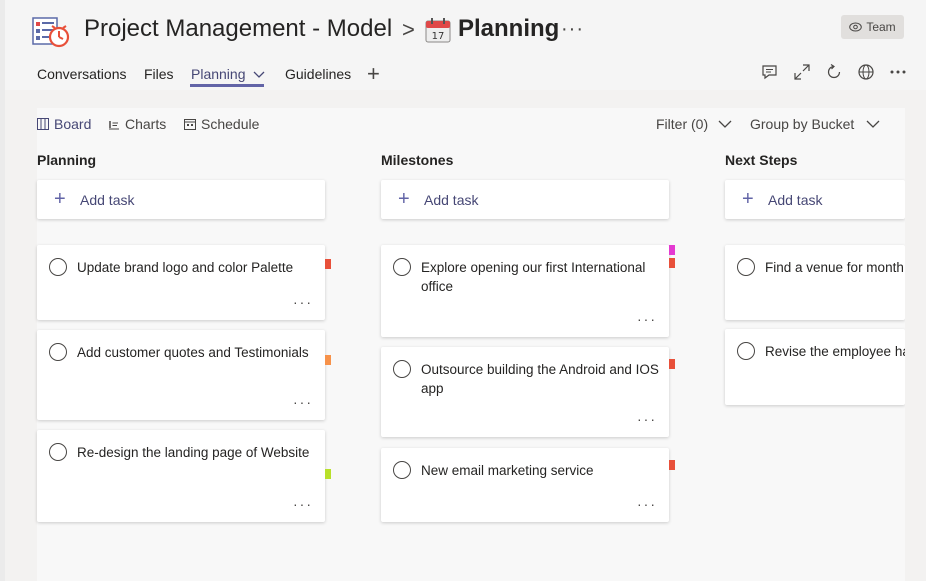  What do you see at coordinates (815, 282) in the screenshot?
I see `task-card: Find a venue for month` at bounding box center [815, 282].